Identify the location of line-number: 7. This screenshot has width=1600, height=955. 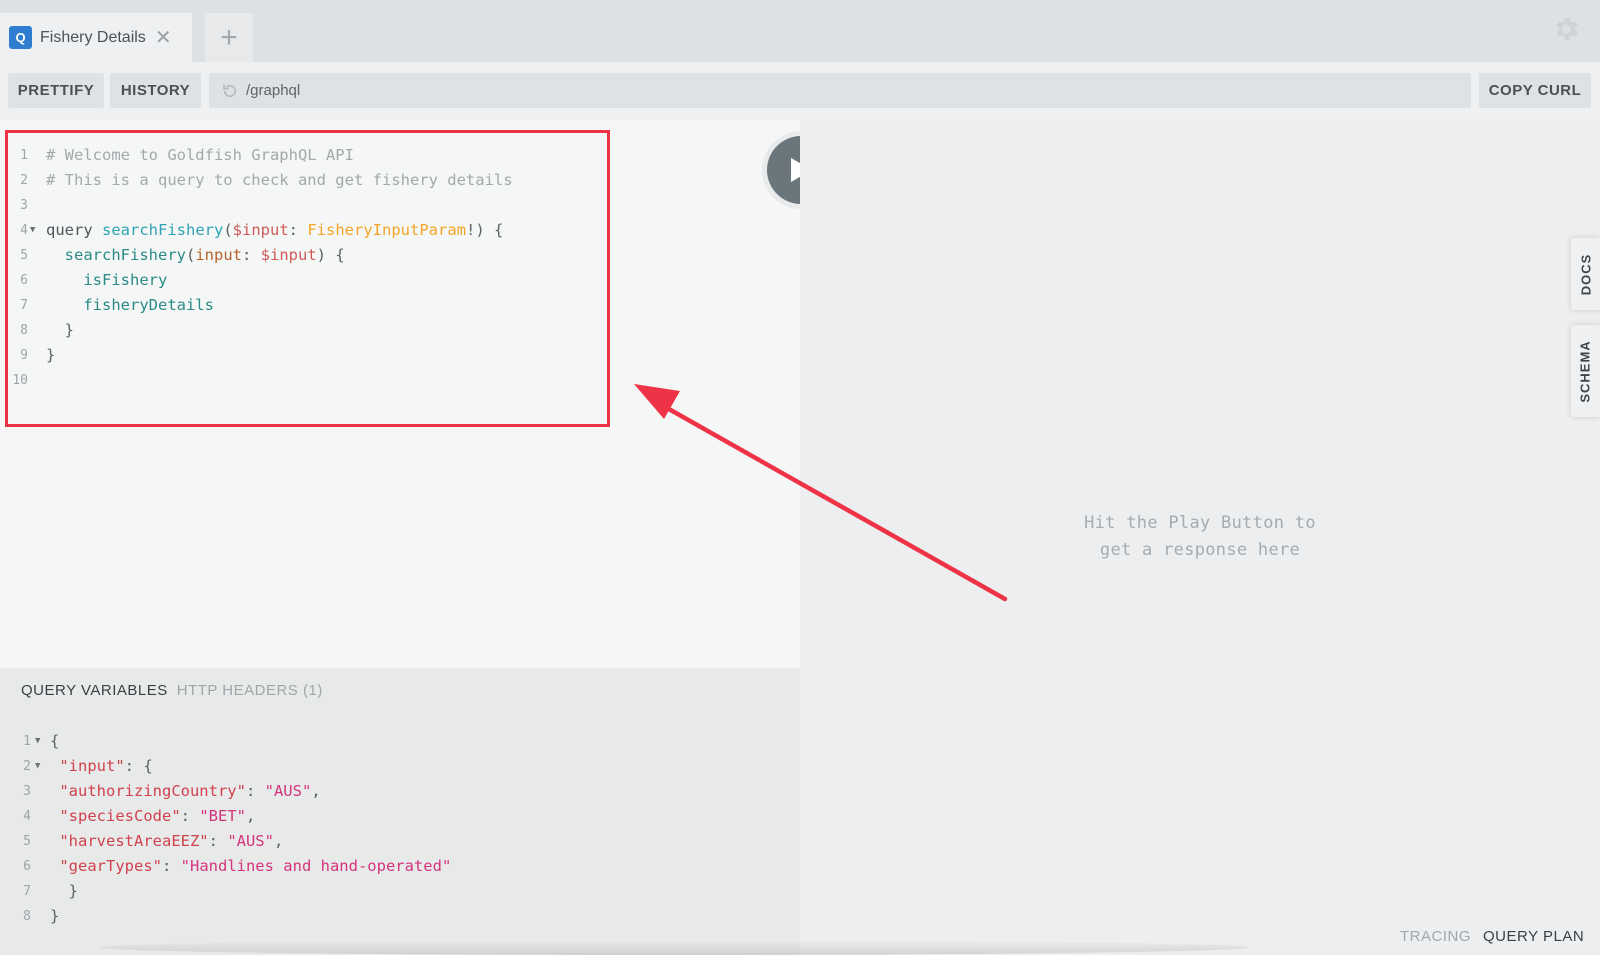
(27, 891).